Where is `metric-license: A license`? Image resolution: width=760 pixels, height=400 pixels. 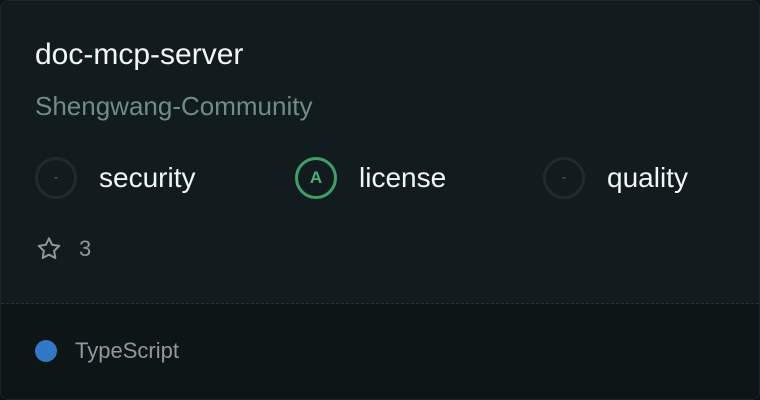
metric-license: A license is located at coordinates (370, 178).